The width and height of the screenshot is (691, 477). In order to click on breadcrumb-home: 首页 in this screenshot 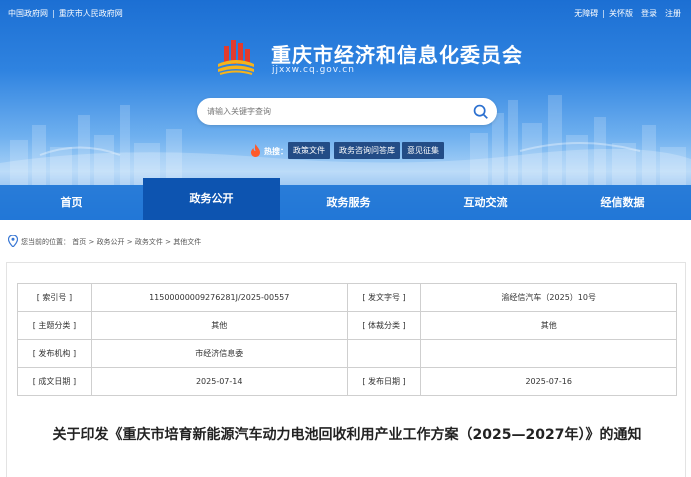, I will do `click(79, 242)`.